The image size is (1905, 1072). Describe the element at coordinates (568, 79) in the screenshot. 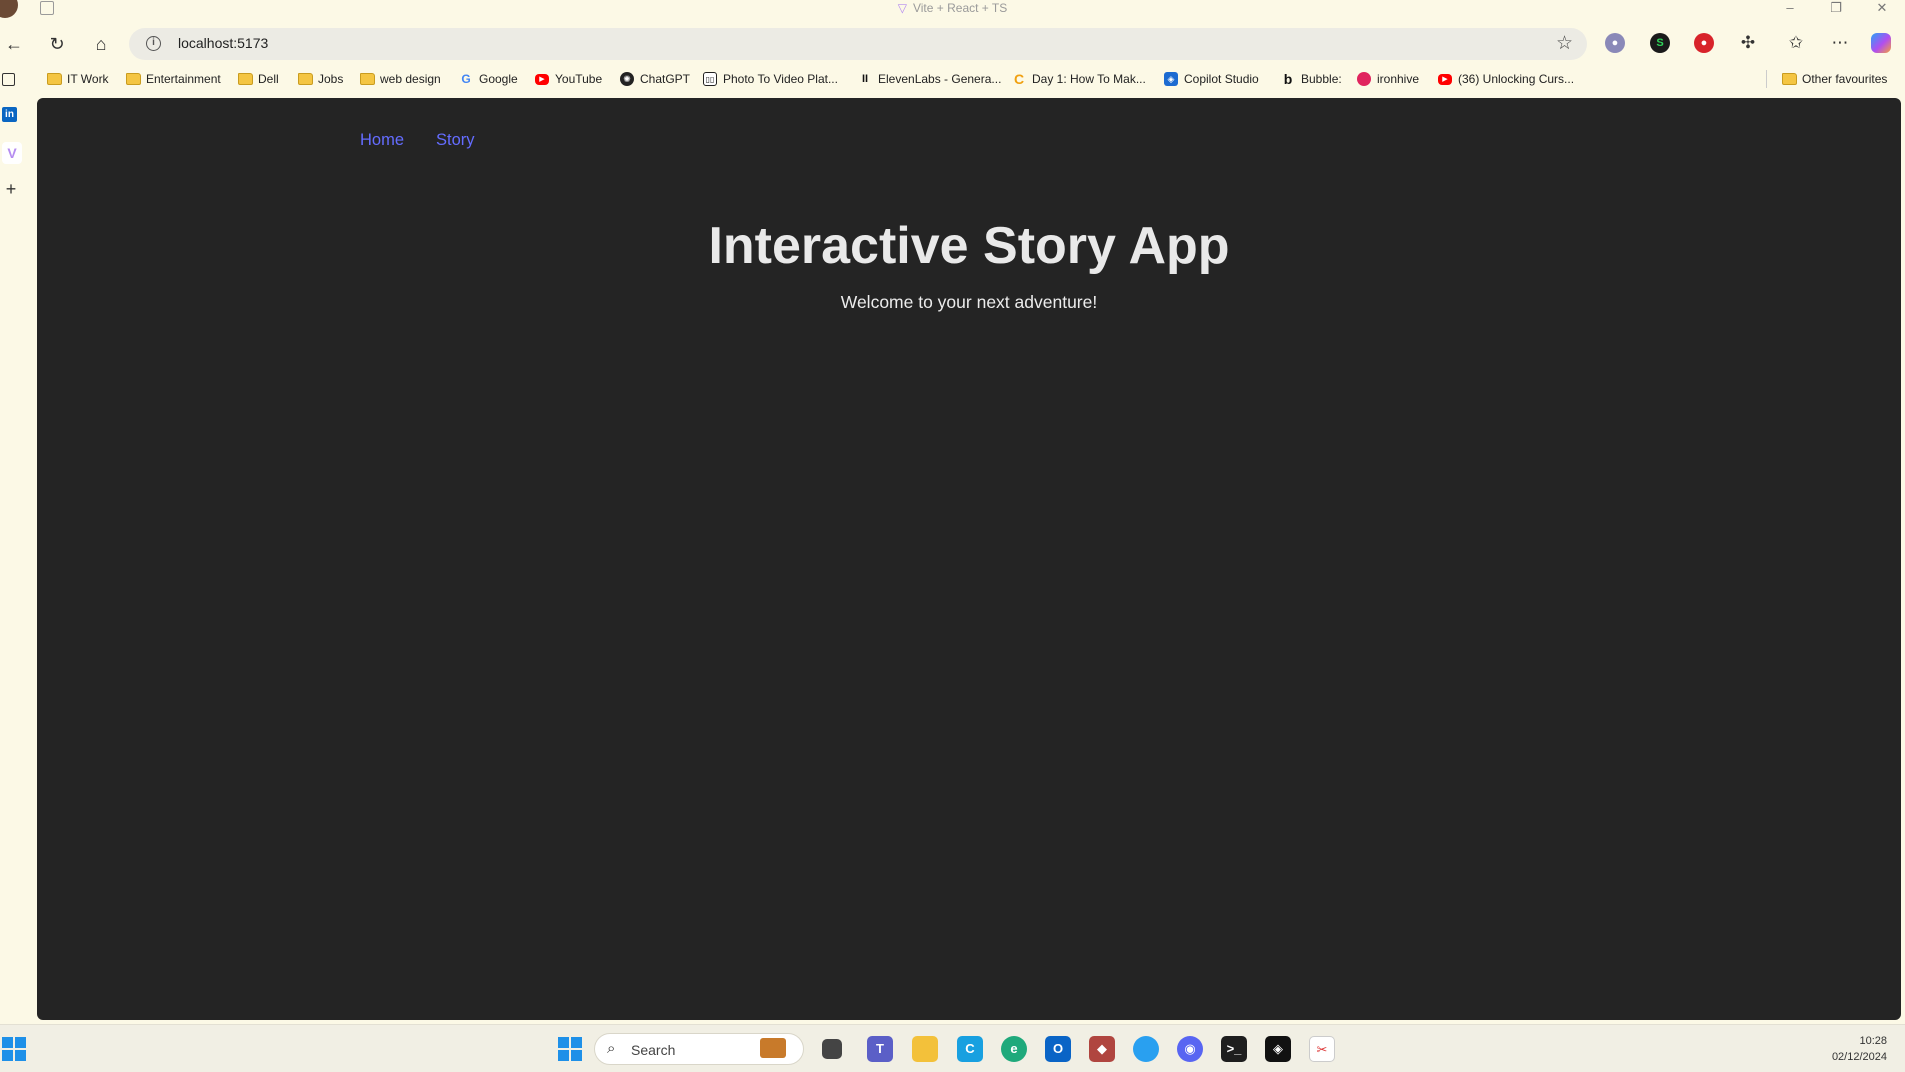

I see `bookmark-youtube: ▶ YouTube` at that location.